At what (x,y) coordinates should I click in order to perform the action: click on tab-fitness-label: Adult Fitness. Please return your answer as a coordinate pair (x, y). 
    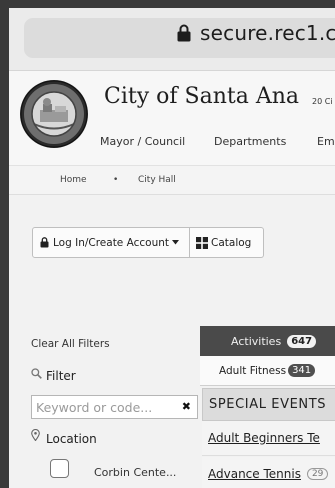
    Looking at the image, I should click on (253, 370).